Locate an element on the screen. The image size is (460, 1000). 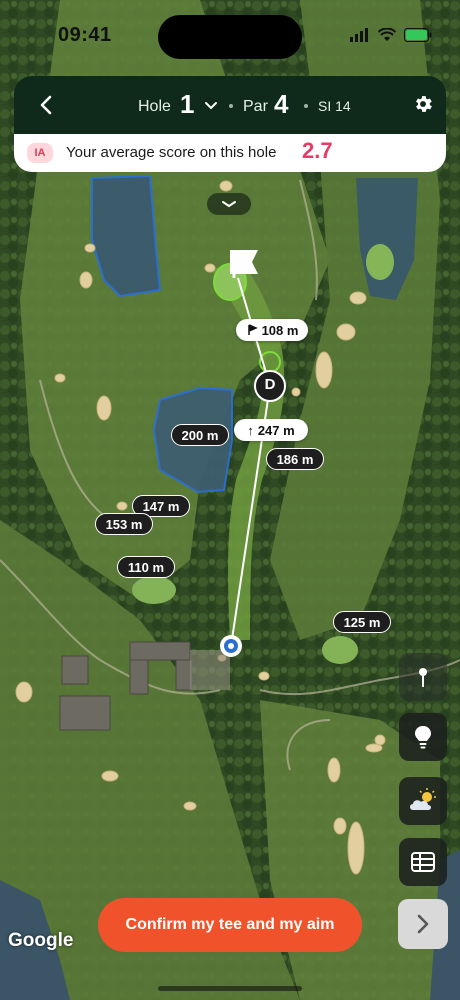
hole-header: Hole 1 Par 4 SI 14 is located at coordinates (230, 105).